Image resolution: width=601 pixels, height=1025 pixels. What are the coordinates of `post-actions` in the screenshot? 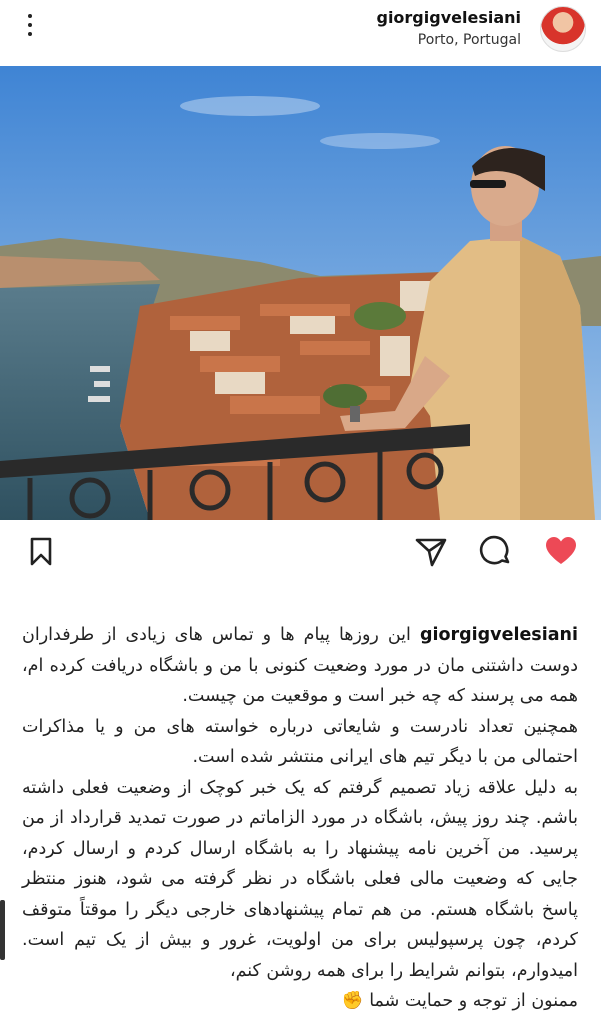 It's located at (300, 553).